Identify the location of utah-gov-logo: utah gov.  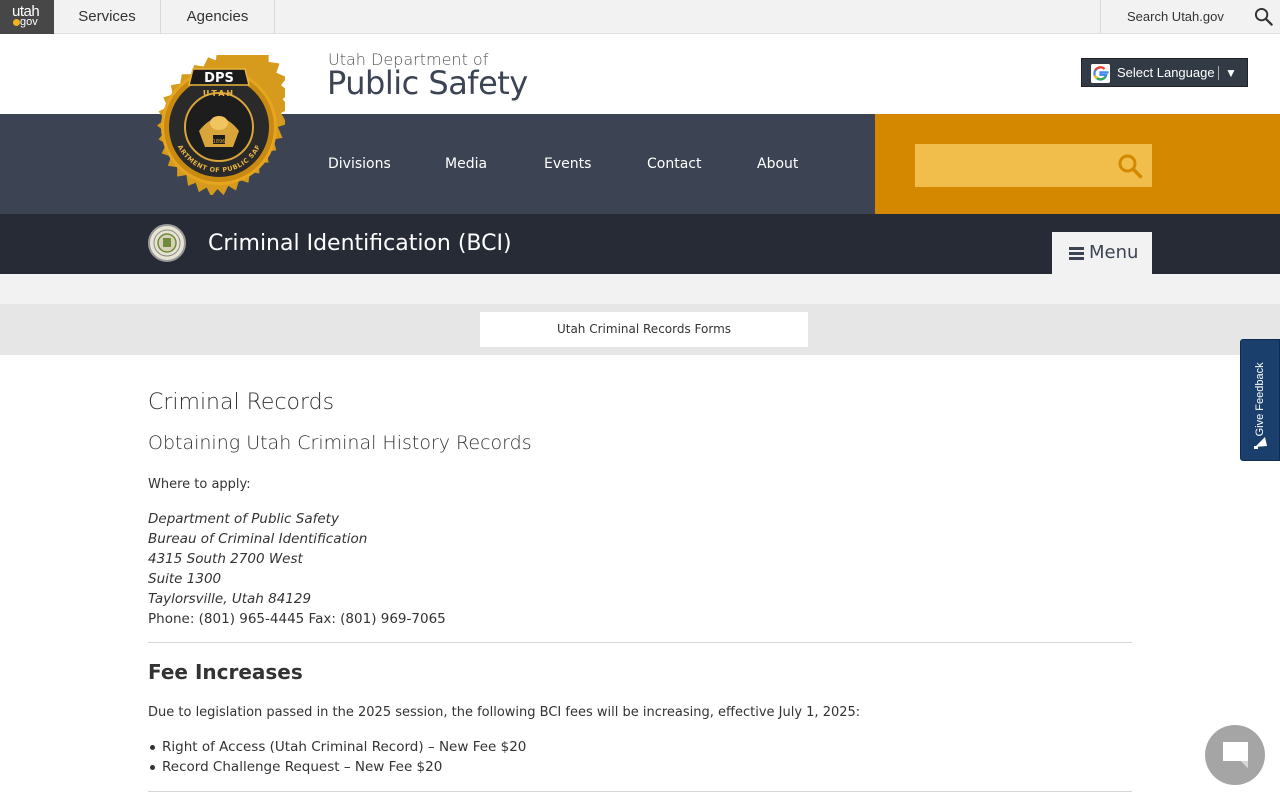
(27, 17).